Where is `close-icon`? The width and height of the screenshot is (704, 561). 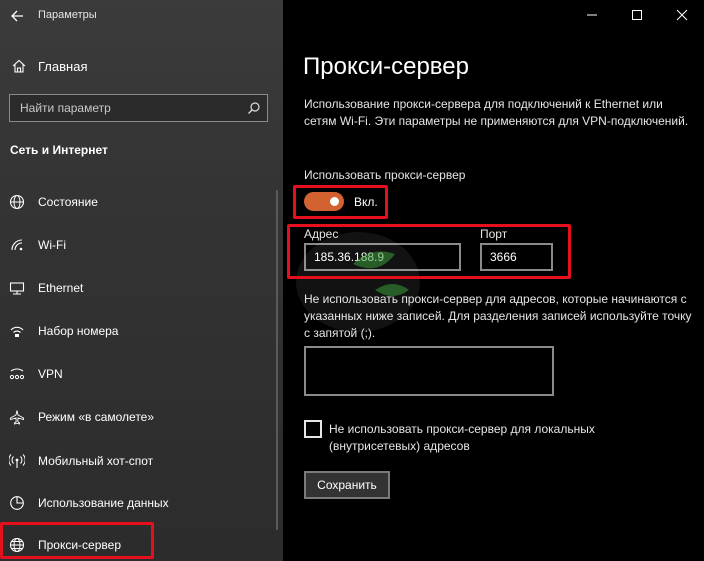
close-icon is located at coordinates (681, 15).